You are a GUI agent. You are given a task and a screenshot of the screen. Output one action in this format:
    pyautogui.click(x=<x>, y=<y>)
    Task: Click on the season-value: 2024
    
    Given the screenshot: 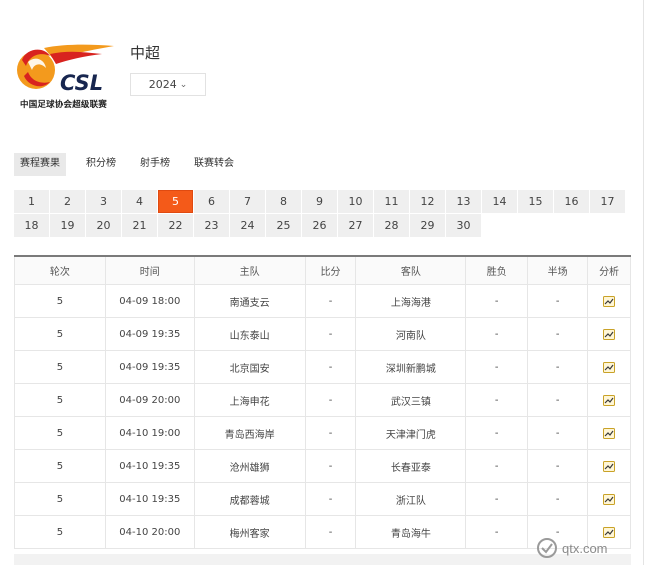 What is the action you would take?
    pyautogui.click(x=162, y=84)
    